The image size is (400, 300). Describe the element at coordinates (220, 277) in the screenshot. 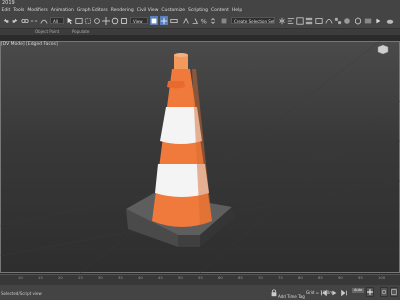

I see `timeline-tick: 60` at that location.